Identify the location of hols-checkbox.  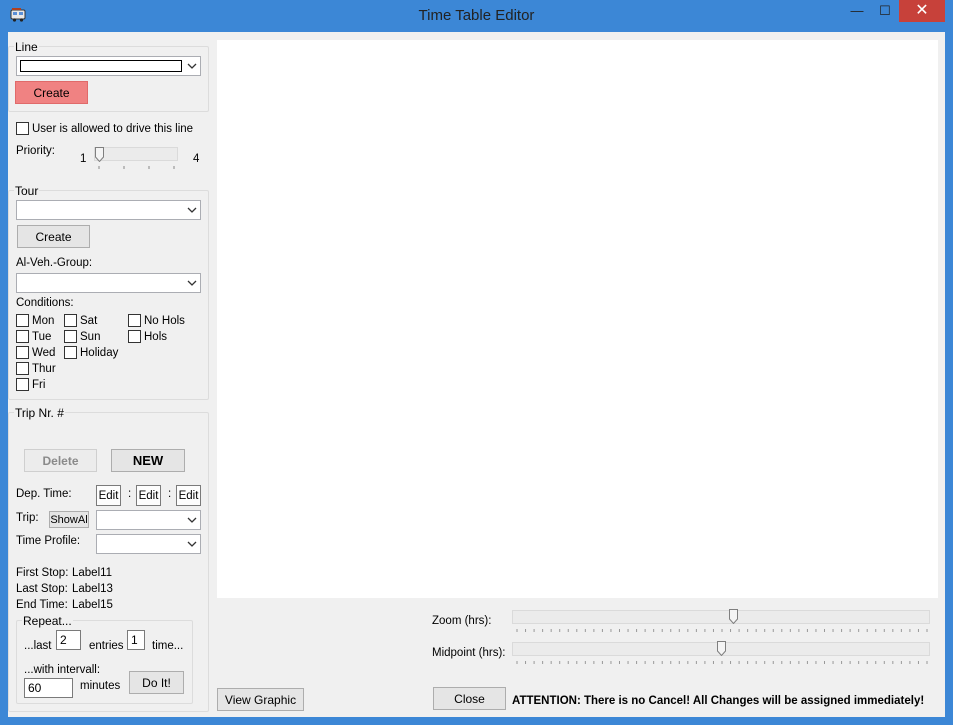
(134, 336).